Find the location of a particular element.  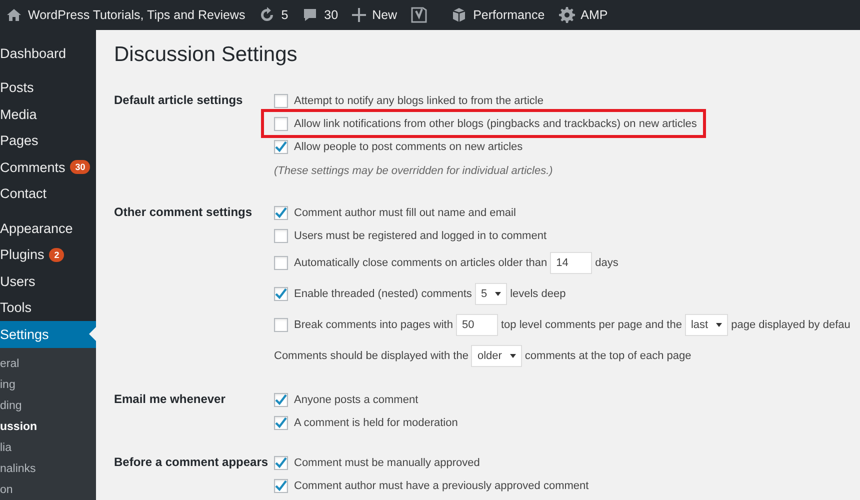

section-label: Before a comment appears is located at coordinates (192, 462).